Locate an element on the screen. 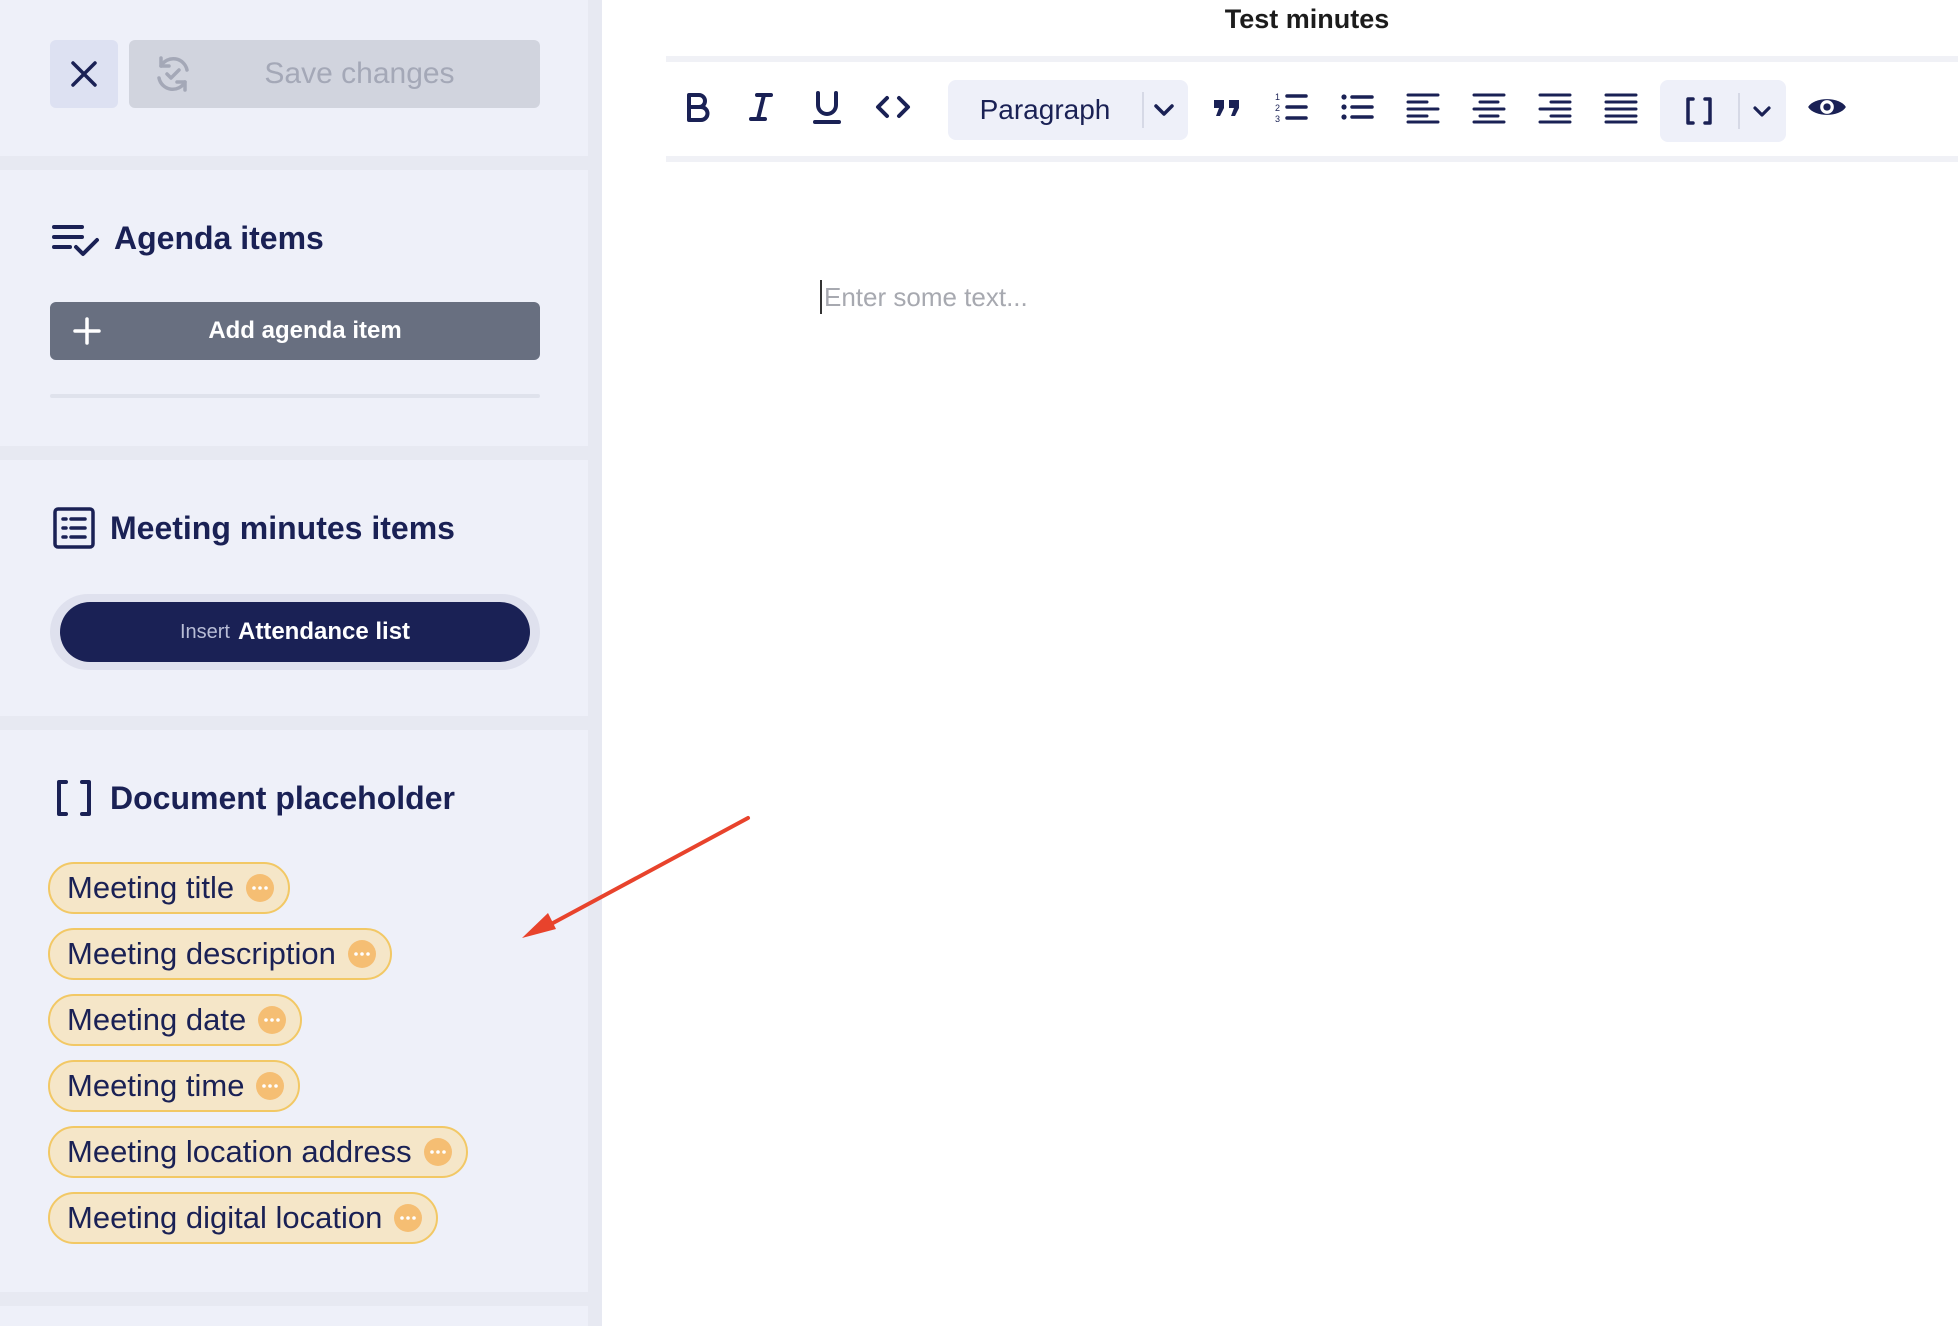 The width and height of the screenshot is (1958, 1326). save-changes-button: Save changes is located at coordinates (334, 74).